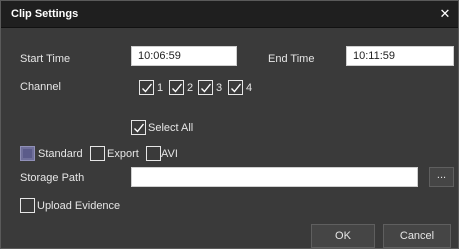 The height and width of the screenshot is (249, 459). I want to click on channel-4-label: 4, so click(249, 88).